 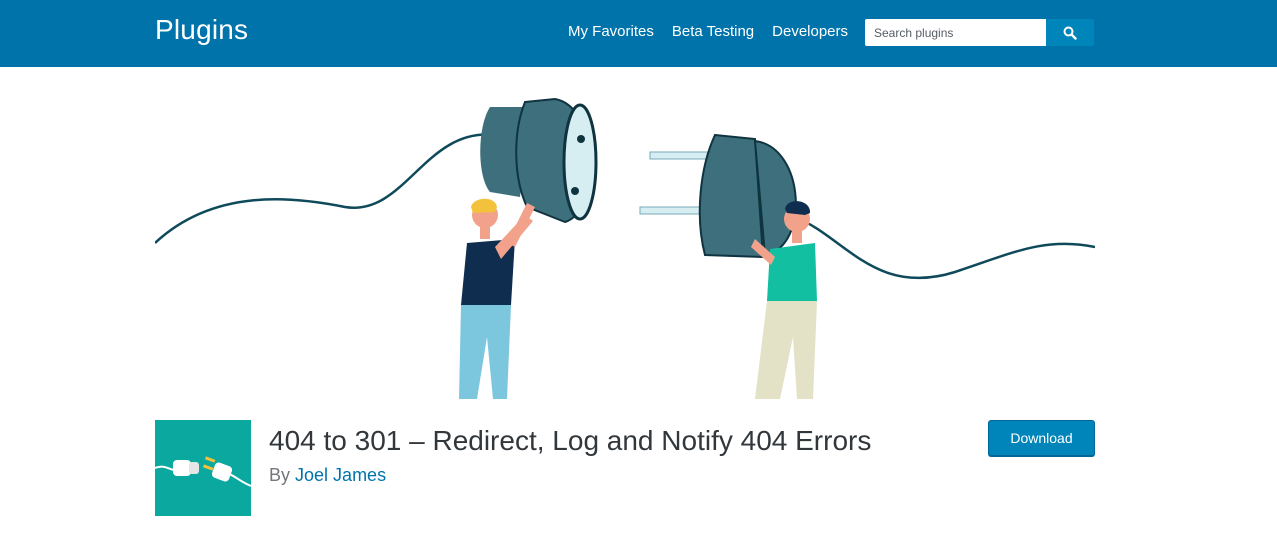 I want to click on plugin-byline: By Joel James, so click(x=327, y=475).